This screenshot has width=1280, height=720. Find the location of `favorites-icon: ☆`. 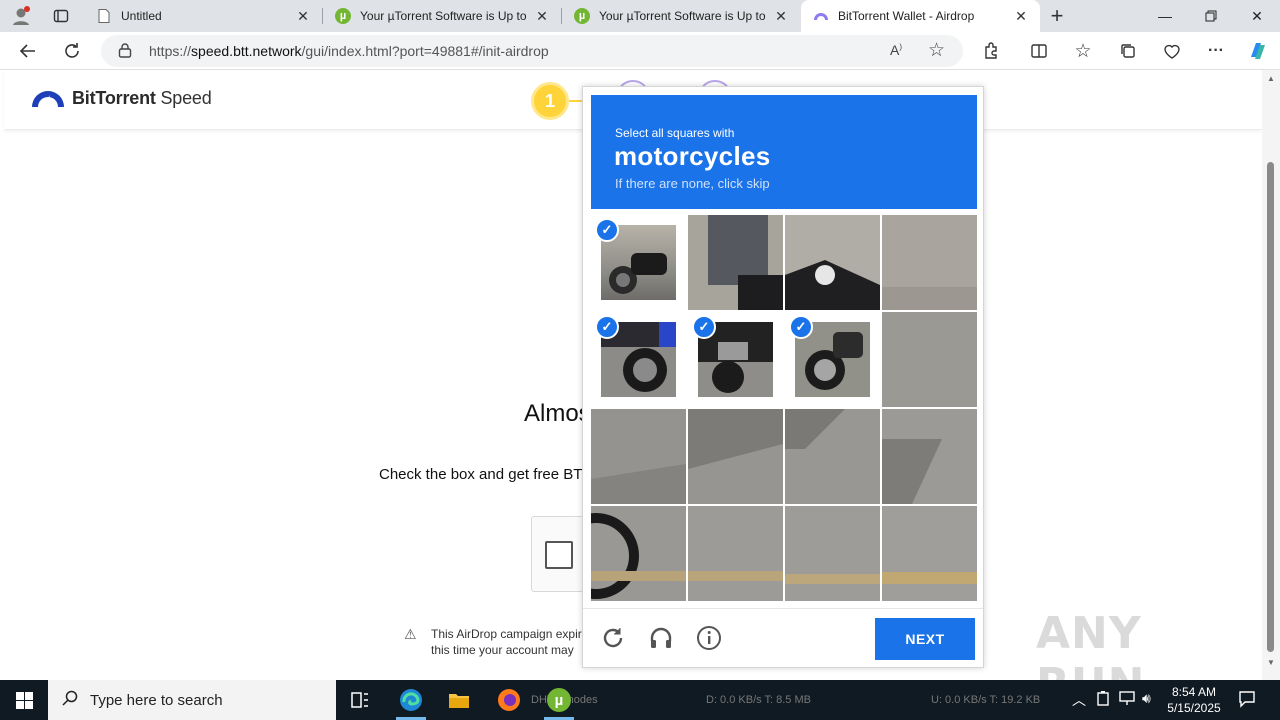

favorites-icon: ☆ is located at coordinates (1083, 51).